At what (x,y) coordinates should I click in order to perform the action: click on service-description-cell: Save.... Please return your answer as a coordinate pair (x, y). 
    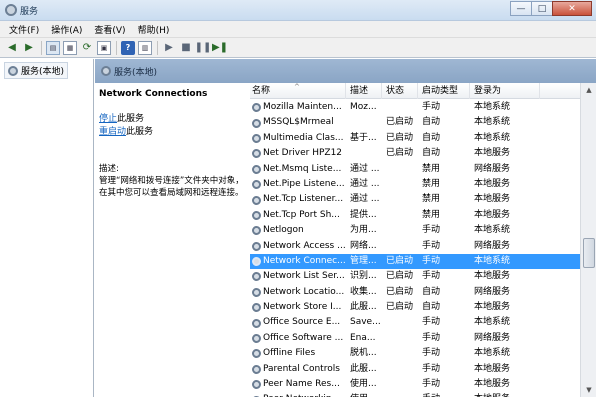
    Looking at the image, I should click on (365, 322).